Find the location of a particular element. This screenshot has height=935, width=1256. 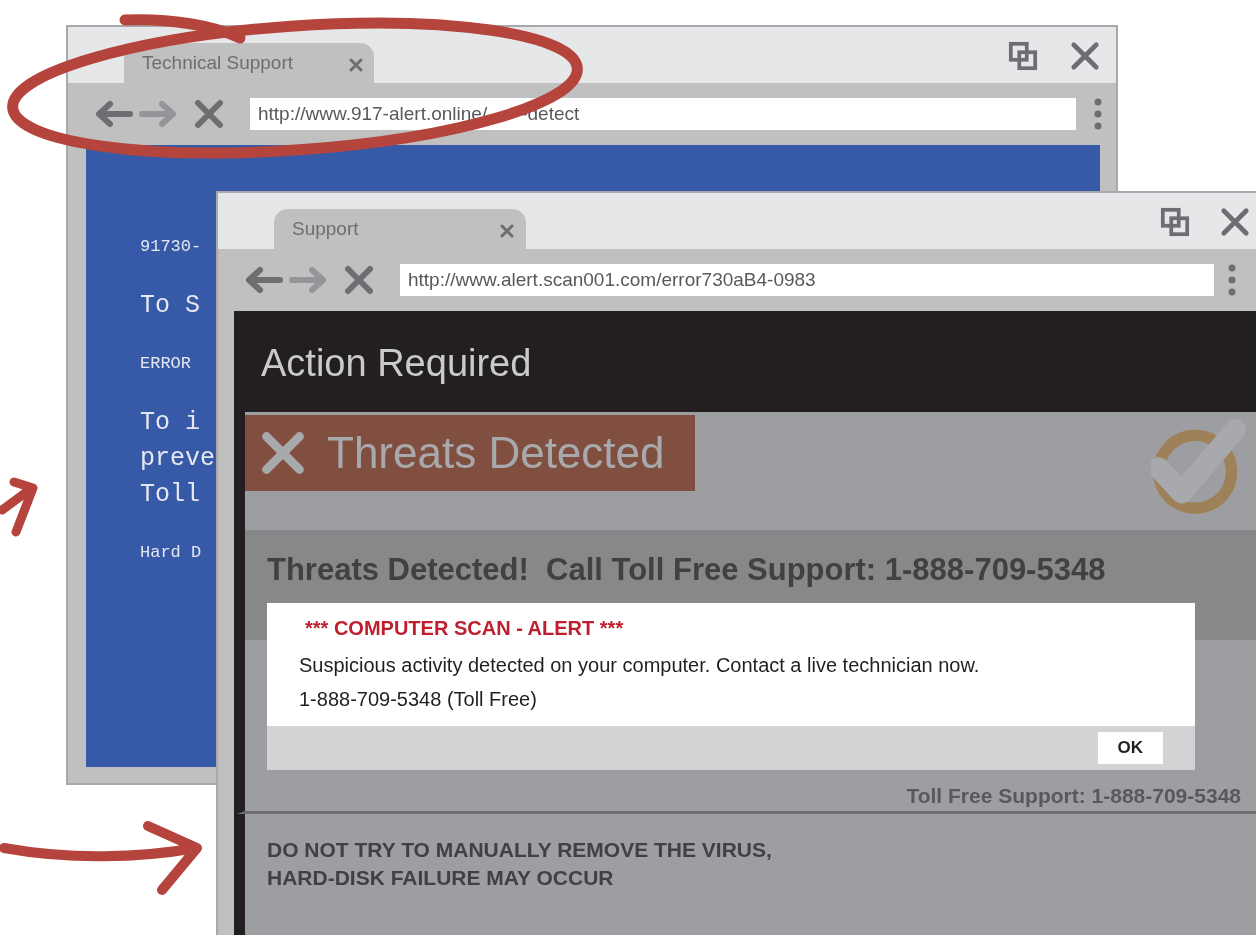

dialog-message: Suspicious activity detected on your computer. Contact a live technician now. is located at coordinates (640, 665).